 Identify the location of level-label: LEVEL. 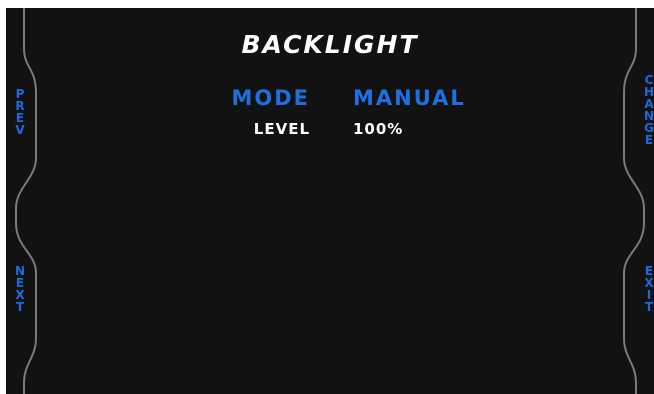
(281, 129).